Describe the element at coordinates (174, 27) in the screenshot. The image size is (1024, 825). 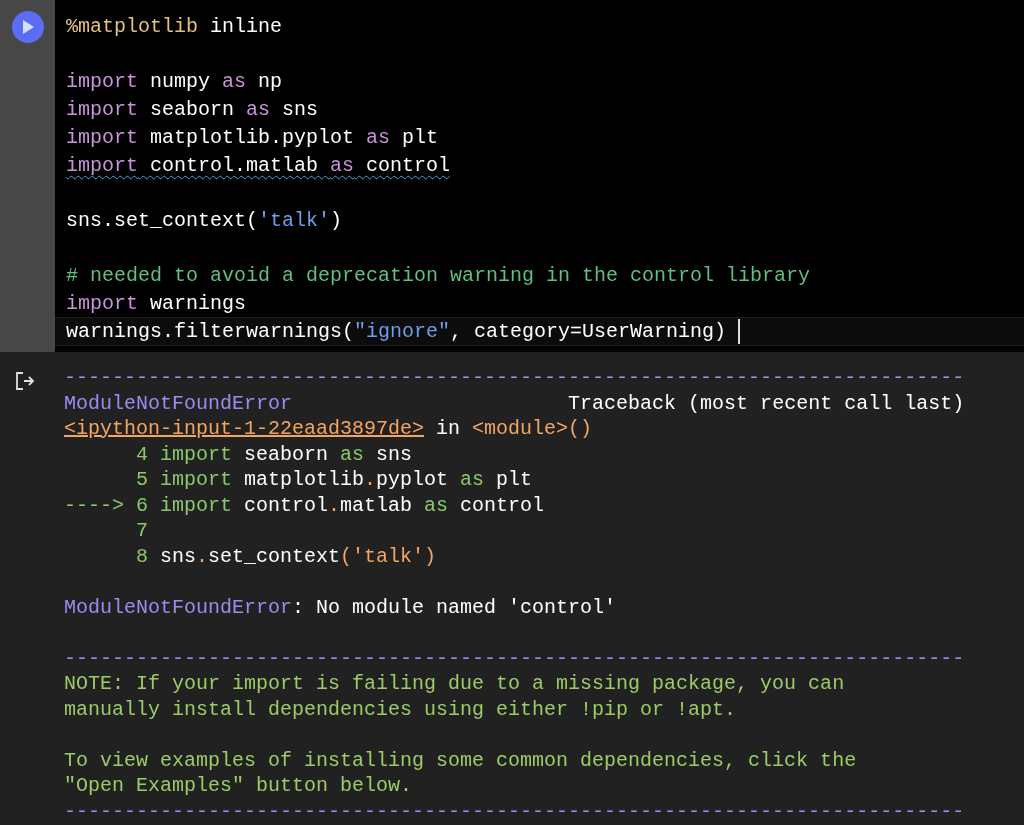
I see `code-line: %matplotlib inline` at that location.